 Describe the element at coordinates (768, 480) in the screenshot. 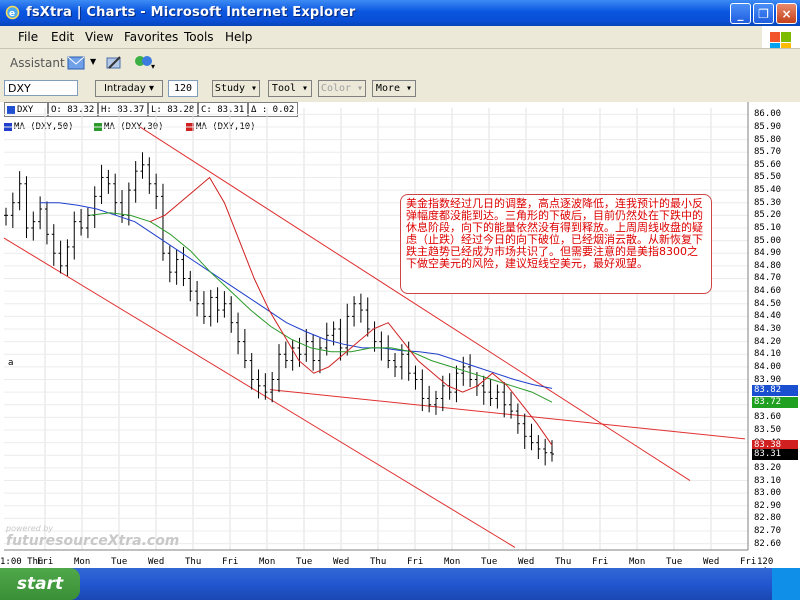

I see `y-tick-label: 83.10` at that location.